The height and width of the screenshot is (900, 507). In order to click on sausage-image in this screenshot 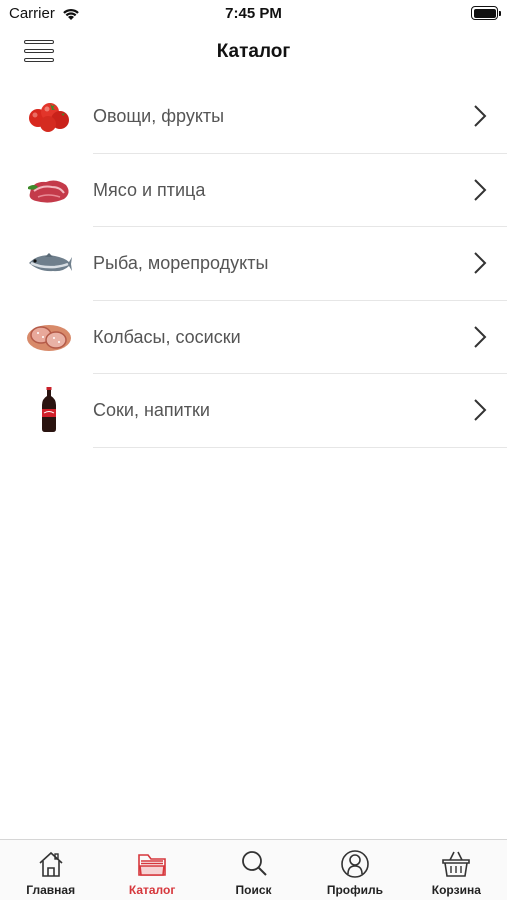, I will do `click(49, 337)`.